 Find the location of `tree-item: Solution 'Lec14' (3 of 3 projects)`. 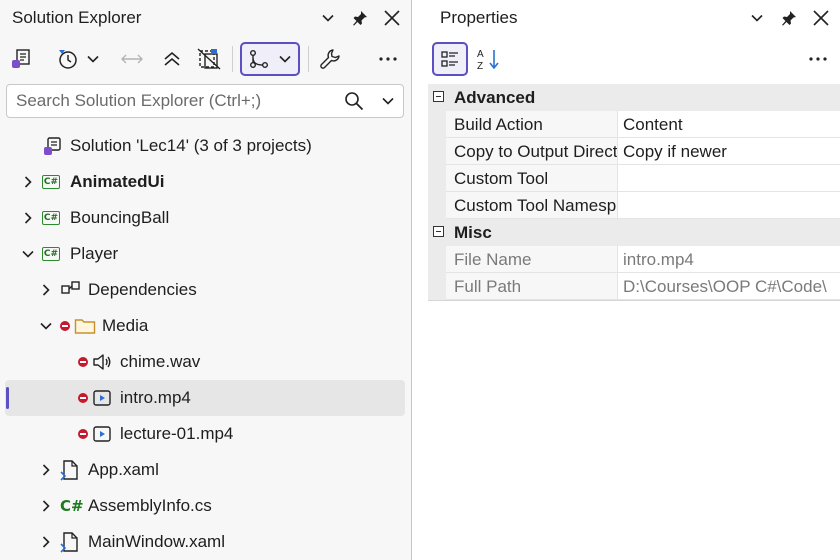

tree-item: Solution 'Lec14' (3 of 3 projects) is located at coordinates (202, 146).